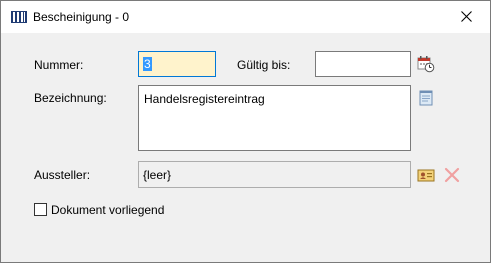  What do you see at coordinates (274, 118) in the screenshot?
I see `bezeichnung-textarea: Handelsregistereintrag` at bounding box center [274, 118].